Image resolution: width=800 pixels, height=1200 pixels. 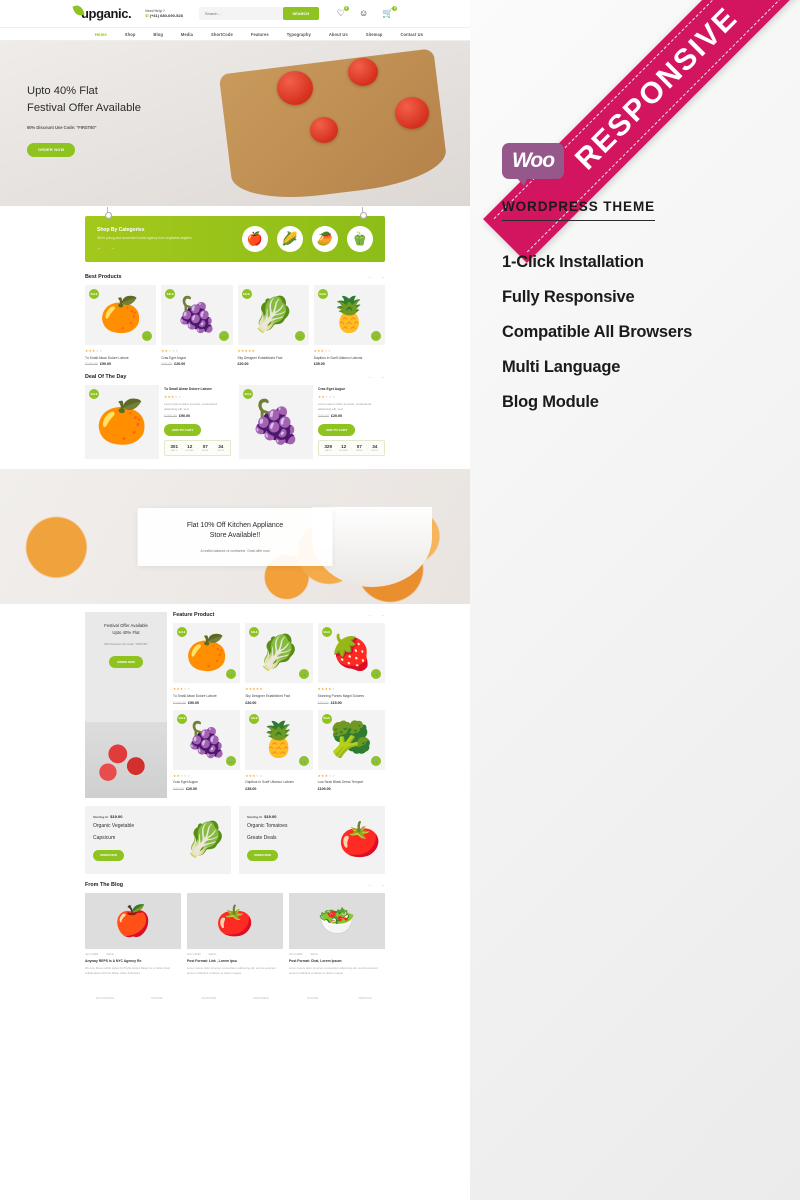 What do you see at coordinates (180, 364) in the screenshot?
I see `current-price: £20.00` at bounding box center [180, 364].